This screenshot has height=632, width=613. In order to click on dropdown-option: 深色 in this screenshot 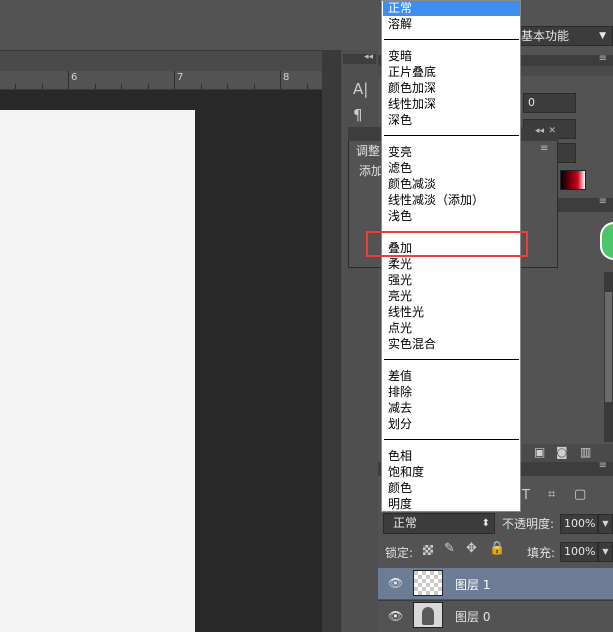, I will do `click(400, 120)`.